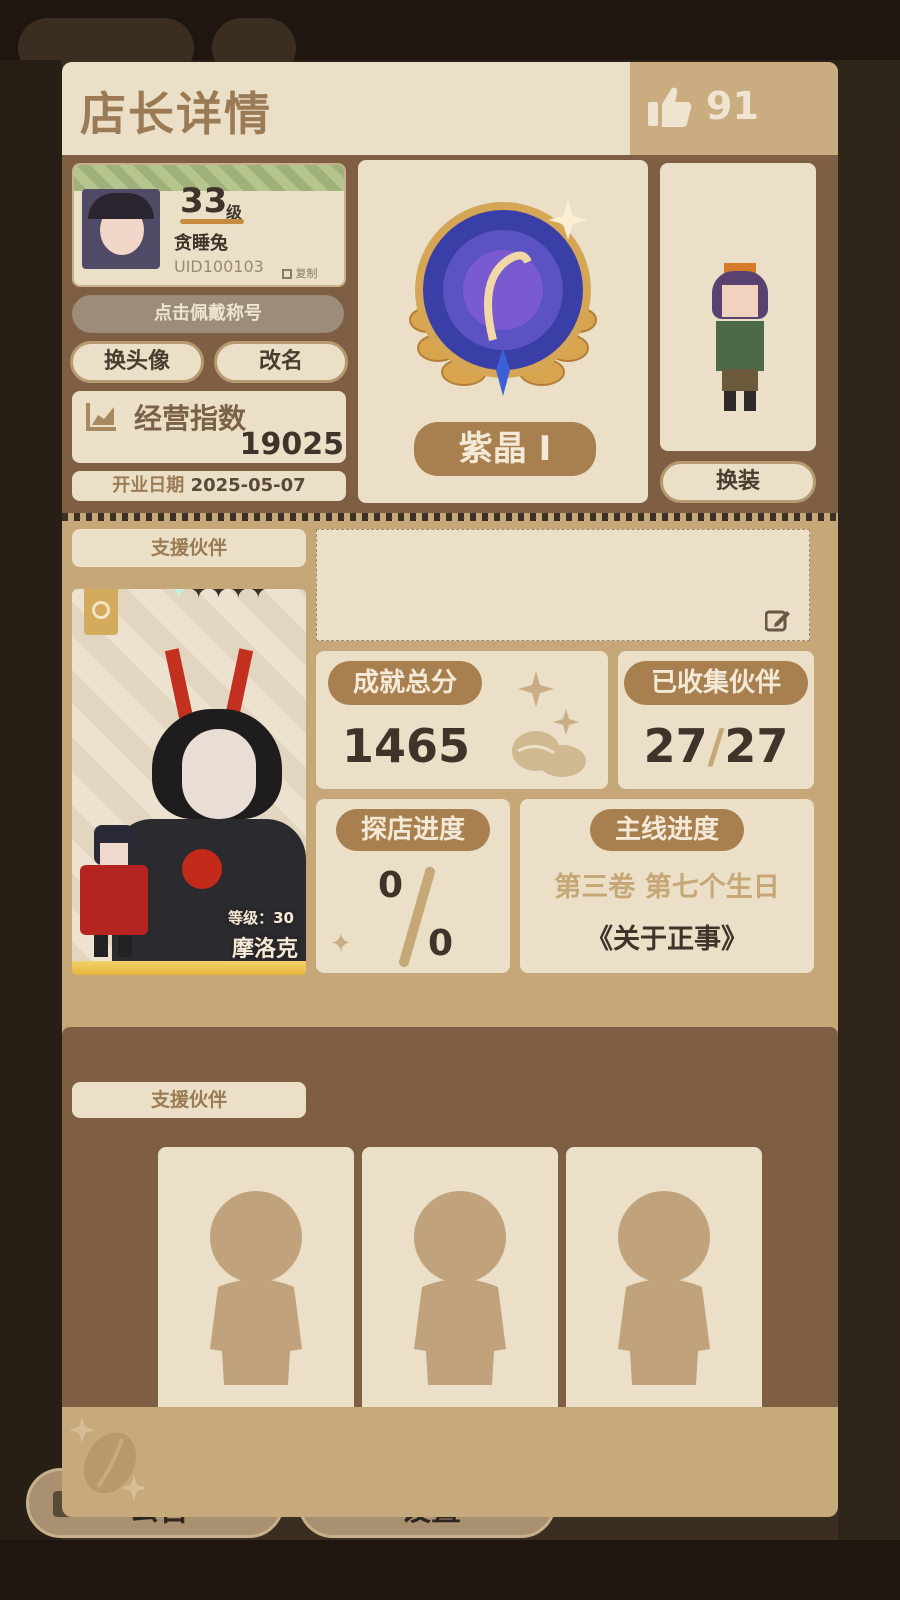 The width and height of the screenshot is (900, 1600). I want to click on explore-total: 0, so click(441, 943).